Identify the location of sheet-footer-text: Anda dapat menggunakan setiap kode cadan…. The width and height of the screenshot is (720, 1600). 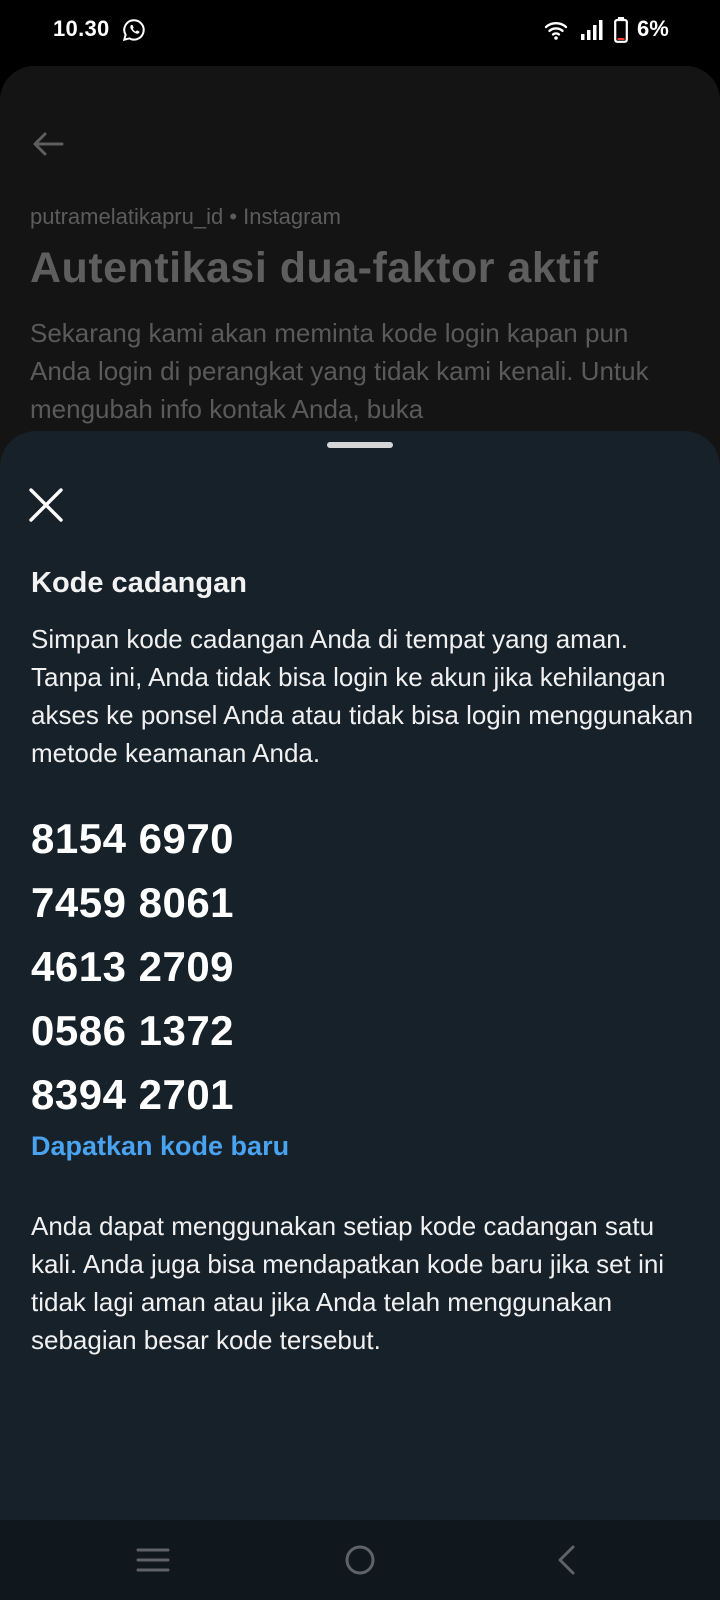
(348, 1283).